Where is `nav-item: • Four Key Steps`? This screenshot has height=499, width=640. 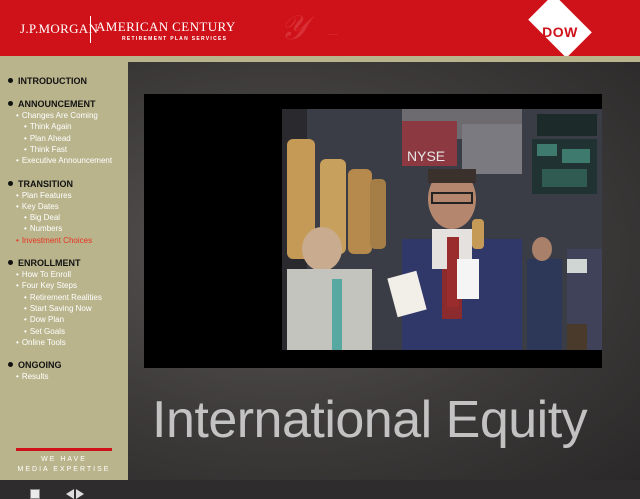
nav-item: • Four Key Steps is located at coordinates (46, 285).